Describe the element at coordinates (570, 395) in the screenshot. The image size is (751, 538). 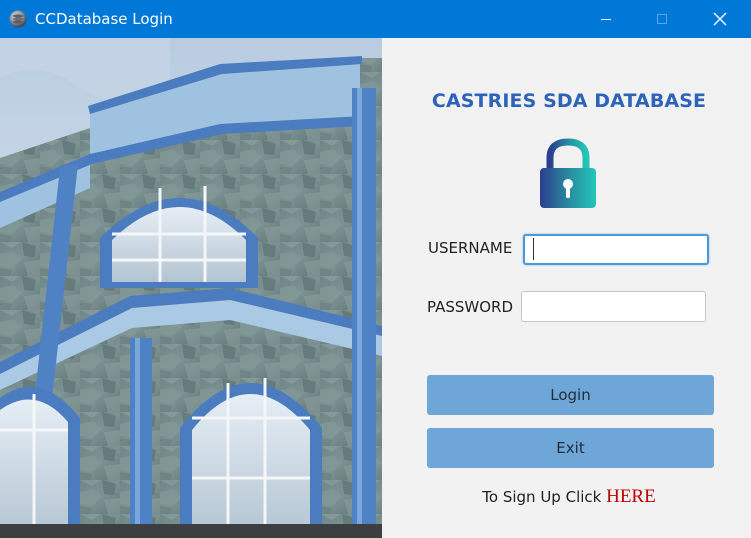
I see `login-button: Login` at that location.